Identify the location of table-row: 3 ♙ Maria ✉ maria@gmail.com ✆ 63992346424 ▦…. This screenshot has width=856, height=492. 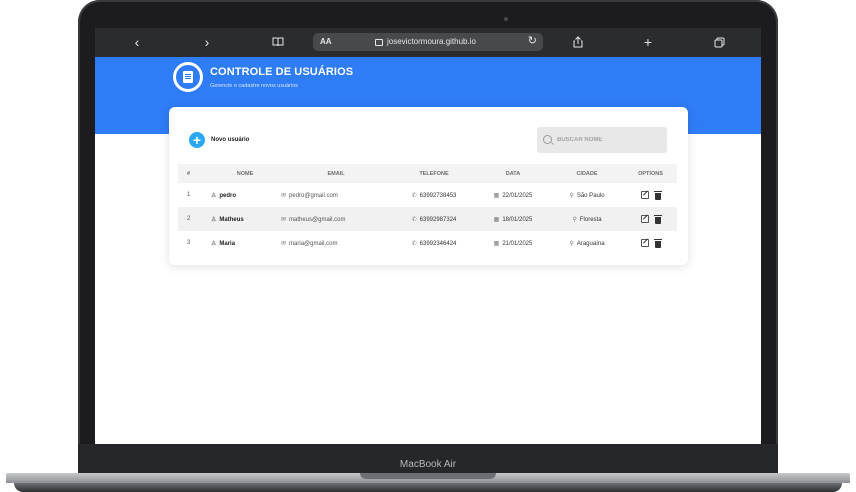
(427, 243).